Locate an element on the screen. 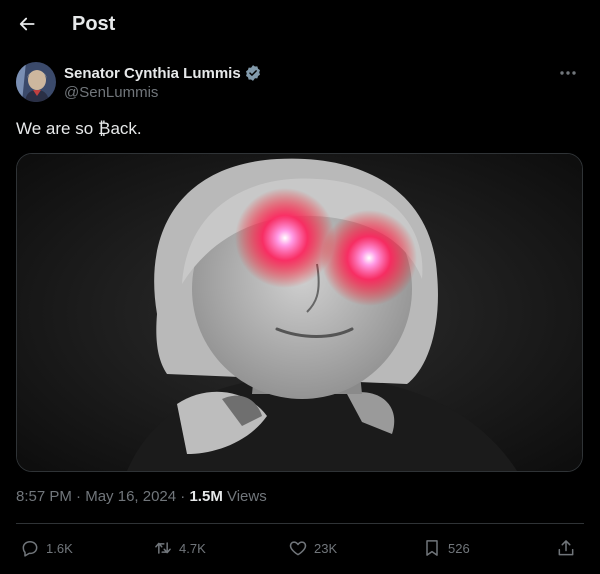 The height and width of the screenshot is (574, 600). back-button is located at coordinates (27, 24).